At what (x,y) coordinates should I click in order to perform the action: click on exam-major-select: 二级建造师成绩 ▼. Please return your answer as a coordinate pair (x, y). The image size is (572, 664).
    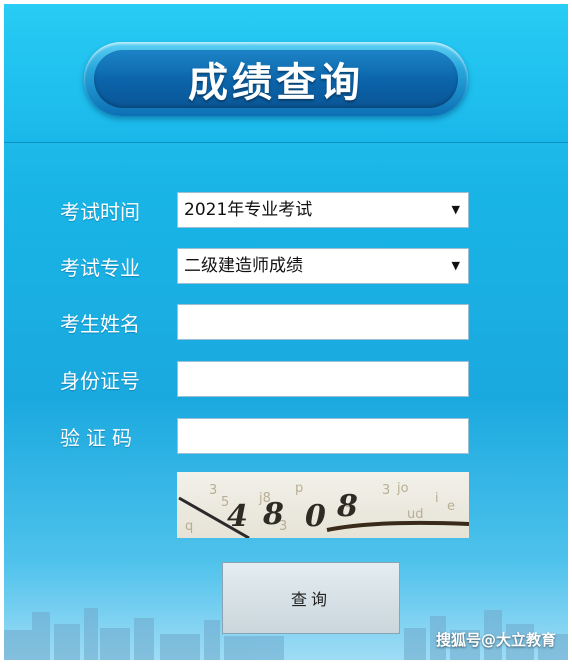
    Looking at the image, I should click on (323, 266).